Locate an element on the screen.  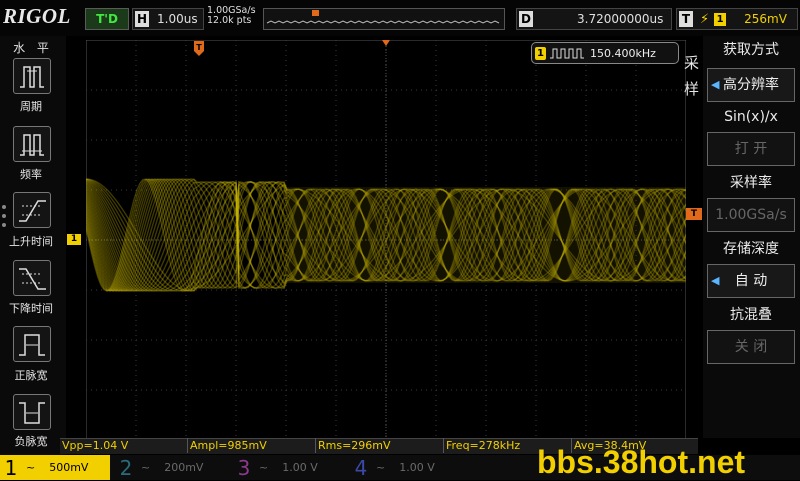
watermark: bbs.38hot.net is located at coordinates (641, 462).